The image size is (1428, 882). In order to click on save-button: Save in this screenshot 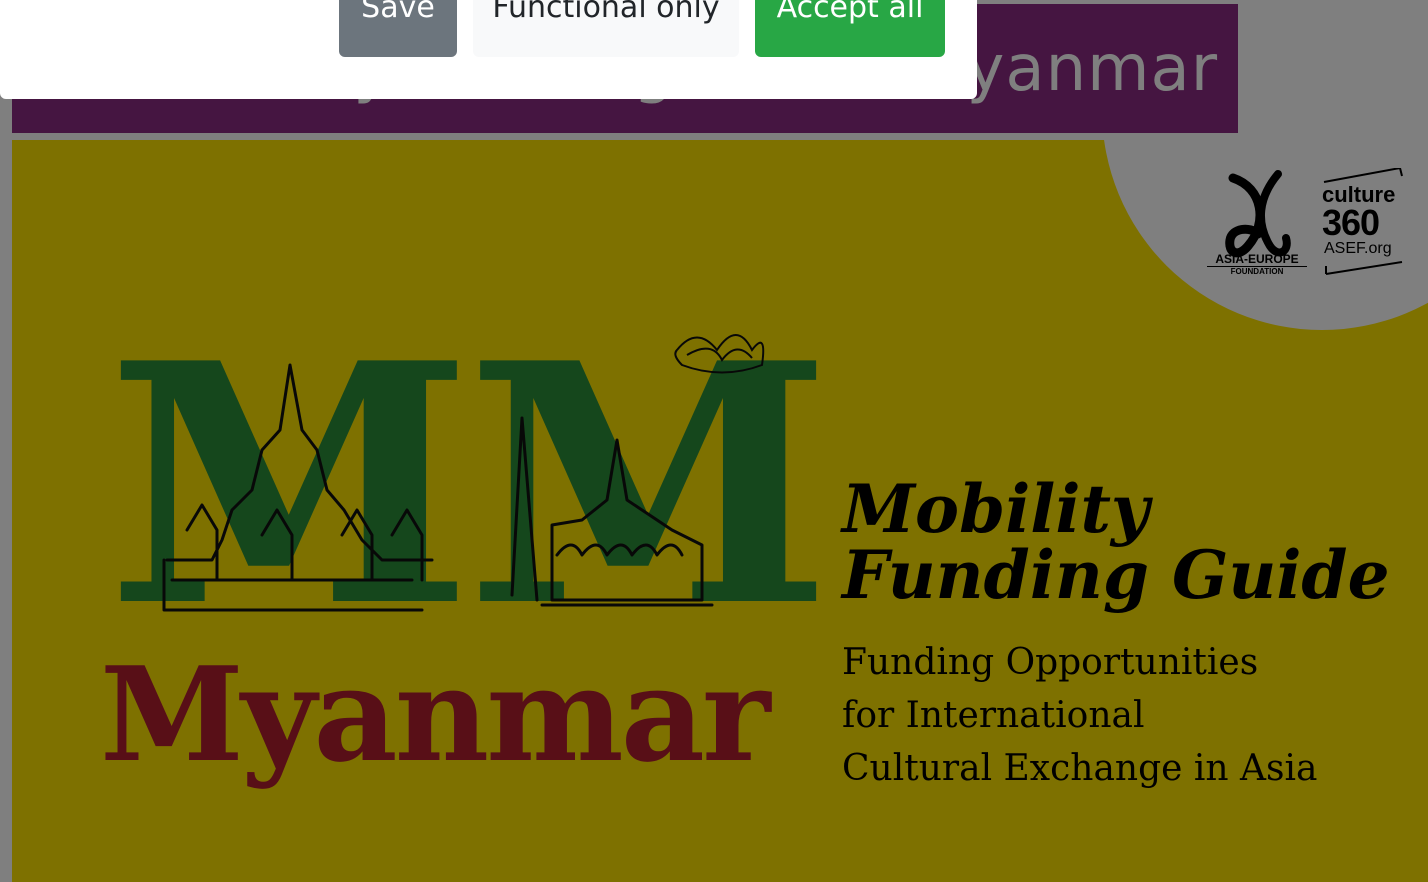, I will do `click(398, 28)`.